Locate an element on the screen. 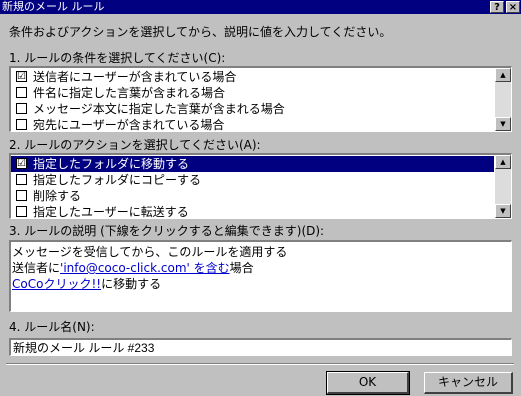 The image size is (521, 396). condition-label: 宛先にユーザーが含まれている場合 is located at coordinates (129, 125).